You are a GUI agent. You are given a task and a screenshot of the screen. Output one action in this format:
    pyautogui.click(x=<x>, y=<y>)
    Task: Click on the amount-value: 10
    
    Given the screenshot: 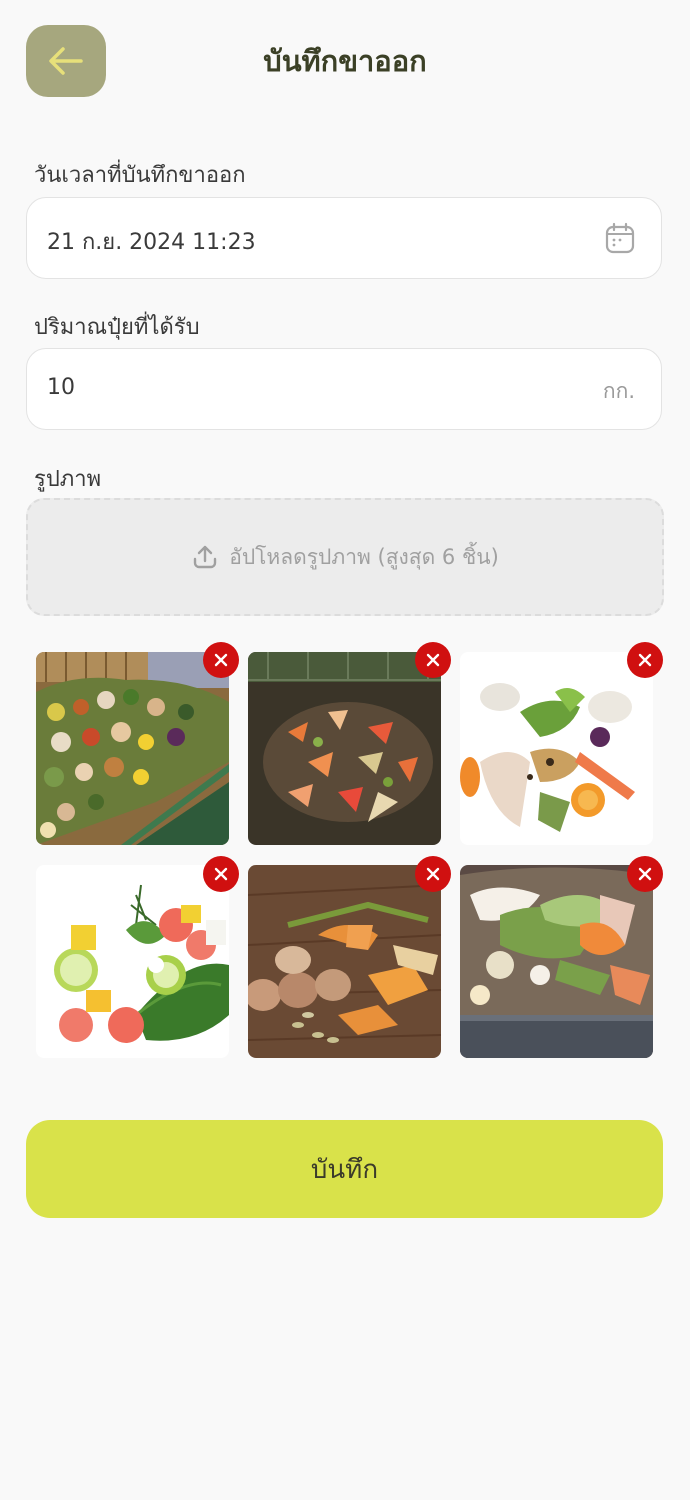 What is the action you would take?
    pyautogui.click(x=61, y=387)
    